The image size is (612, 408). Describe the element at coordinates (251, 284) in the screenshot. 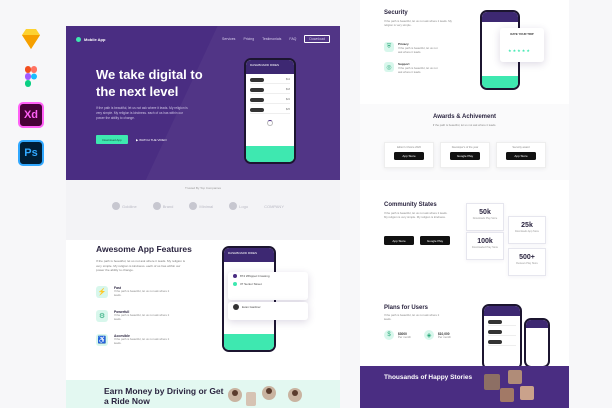

I see `route-destination: 37 Senior Street` at that location.